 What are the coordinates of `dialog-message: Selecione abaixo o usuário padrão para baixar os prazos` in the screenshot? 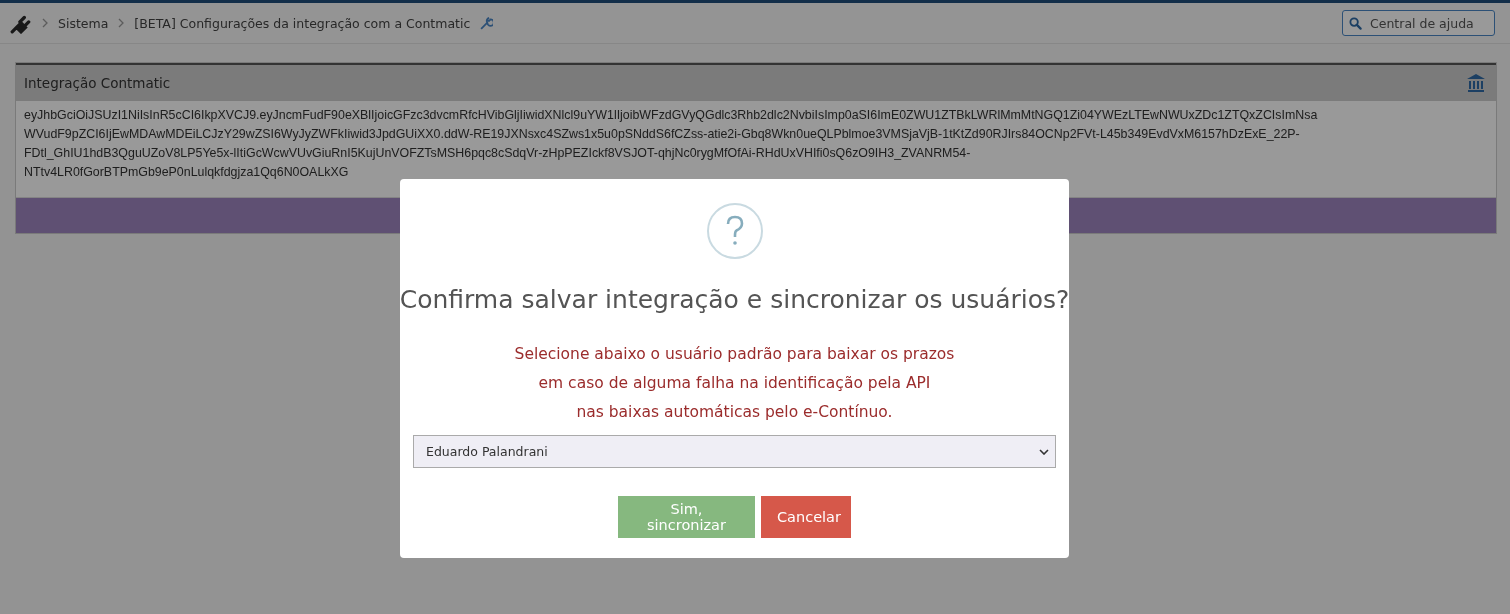 It's located at (734, 354).